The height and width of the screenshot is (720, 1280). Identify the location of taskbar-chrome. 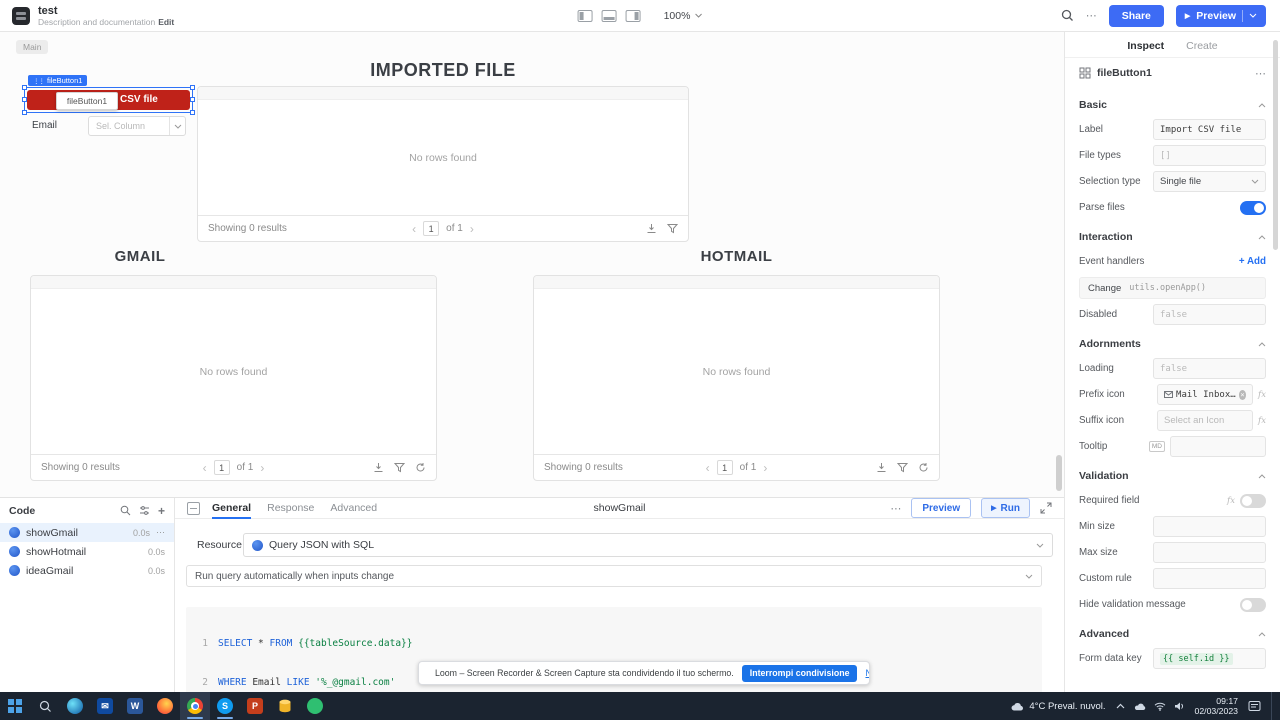
(195, 706).